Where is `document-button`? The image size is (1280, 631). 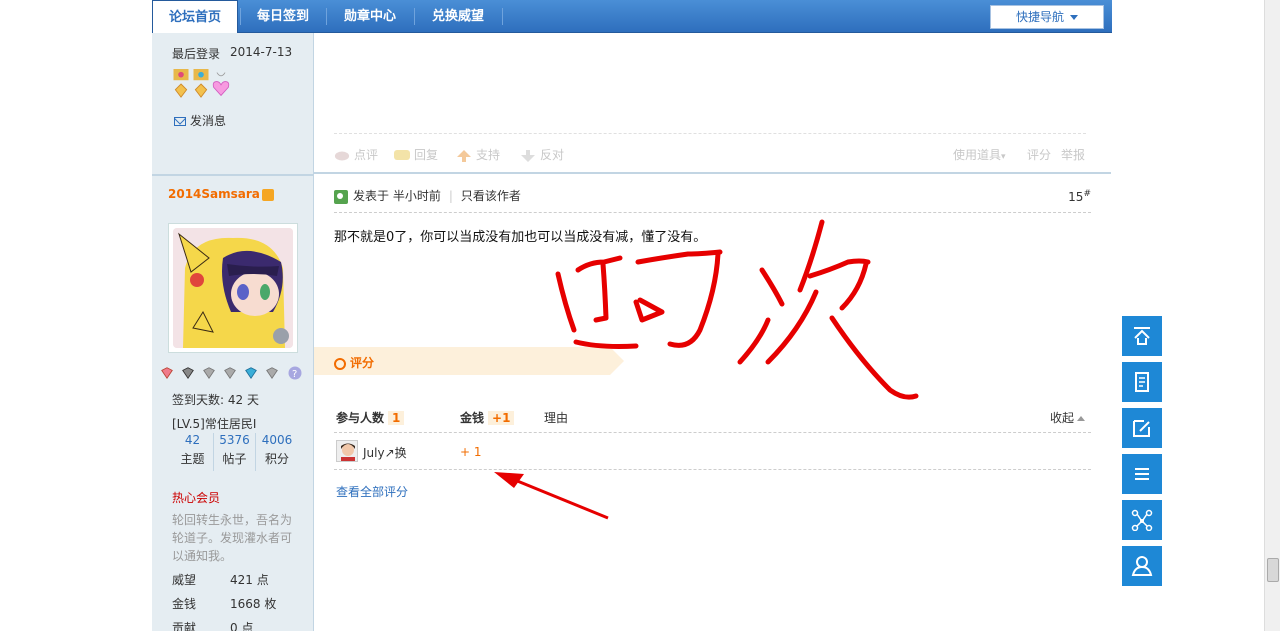 document-button is located at coordinates (1142, 382).